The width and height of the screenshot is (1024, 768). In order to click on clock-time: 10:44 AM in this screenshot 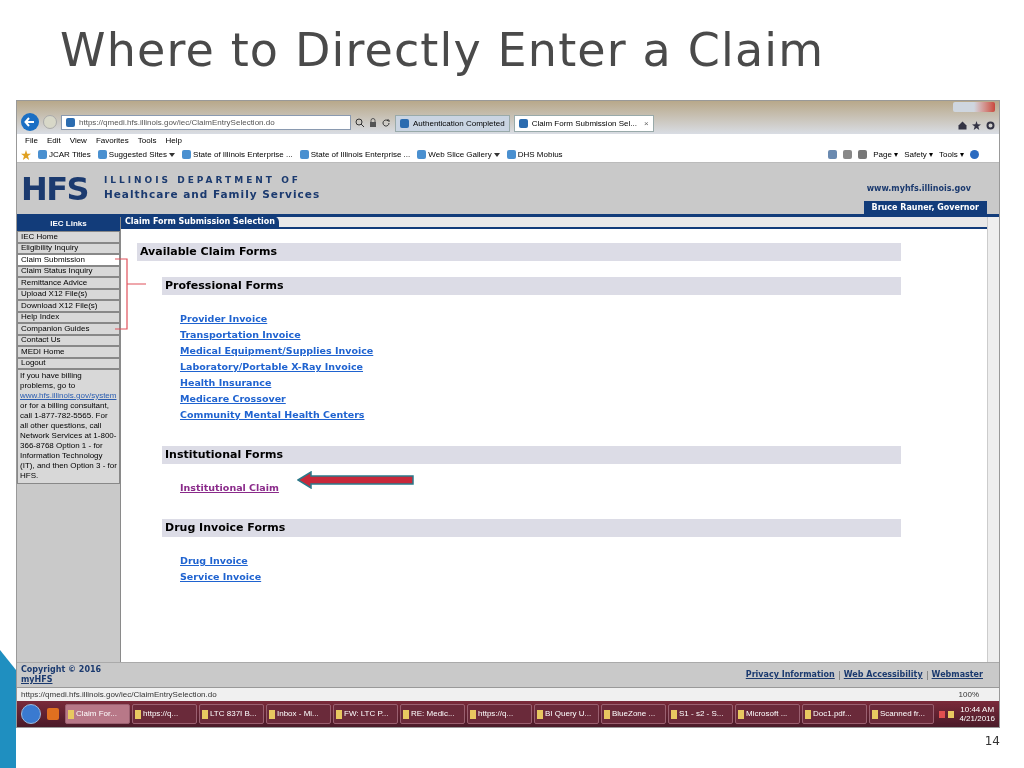, I will do `click(977, 709)`.